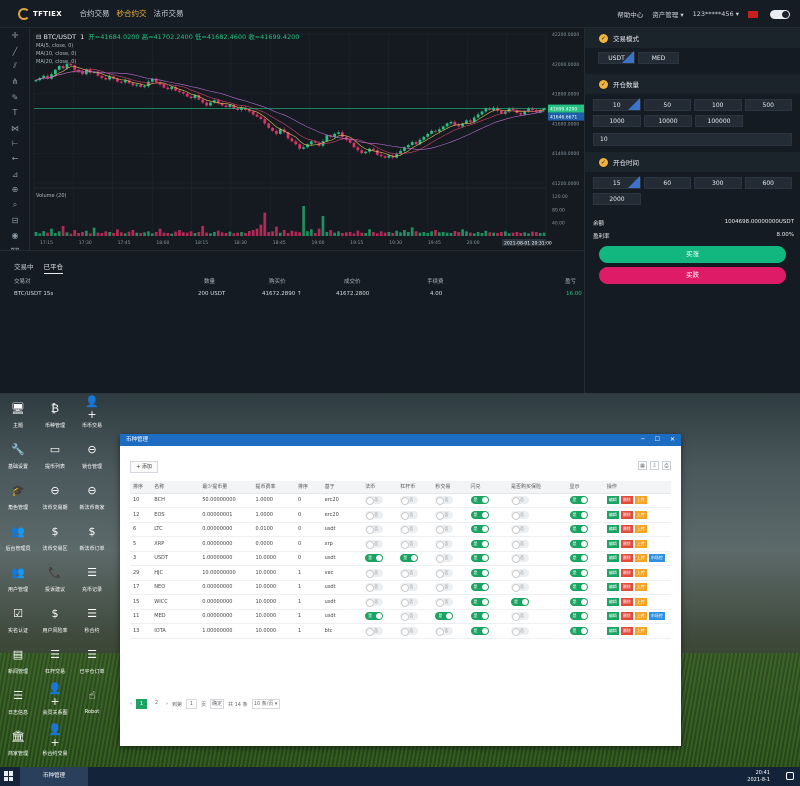  I want to click on amount-10000-button: 10000, so click(668, 121).